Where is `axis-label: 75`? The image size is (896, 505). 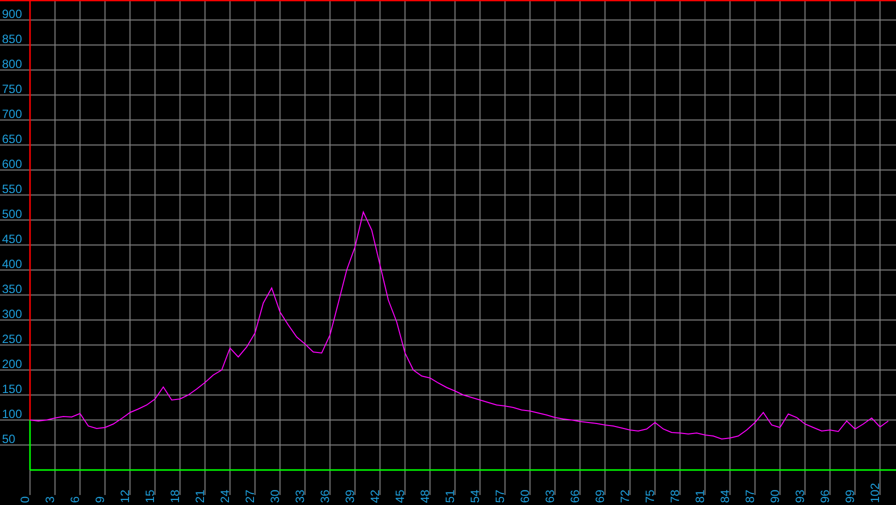 axis-label: 75 is located at coordinates (650, 496).